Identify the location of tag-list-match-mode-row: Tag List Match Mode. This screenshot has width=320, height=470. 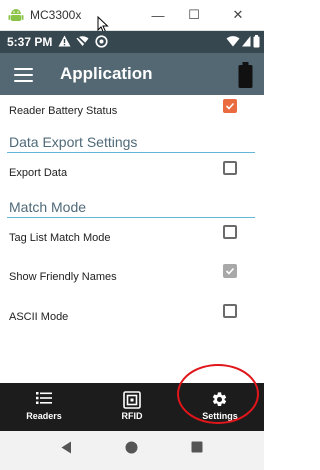
(132, 235).